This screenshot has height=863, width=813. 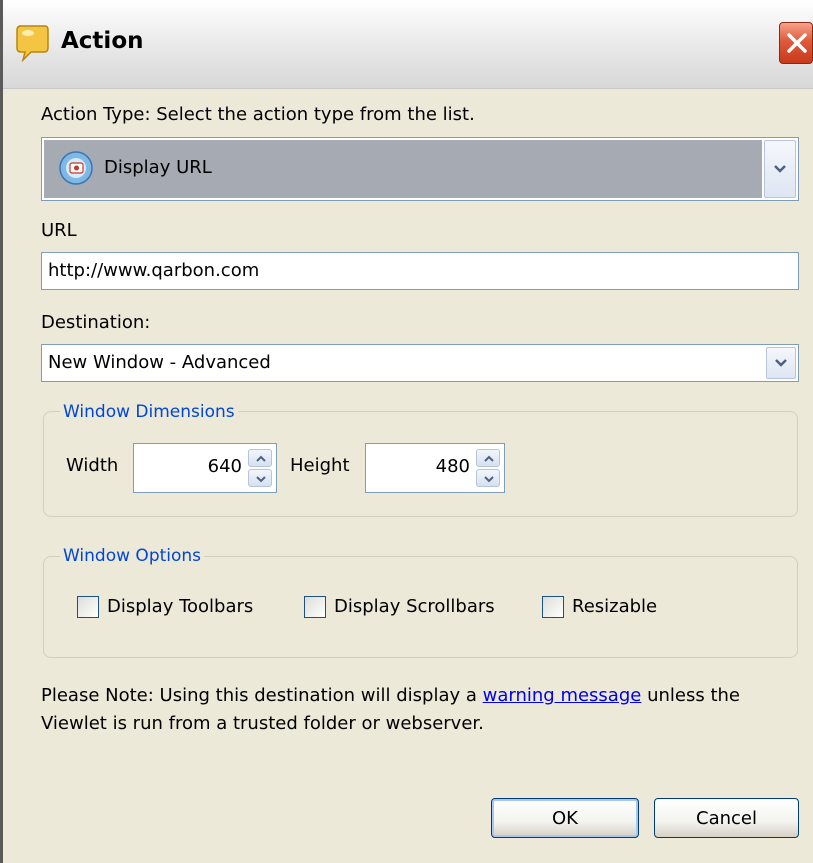 What do you see at coordinates (420, 271) in the screenshot?
I see `url-input: http://www.qarbon.com` at bounding box center [420, 271].